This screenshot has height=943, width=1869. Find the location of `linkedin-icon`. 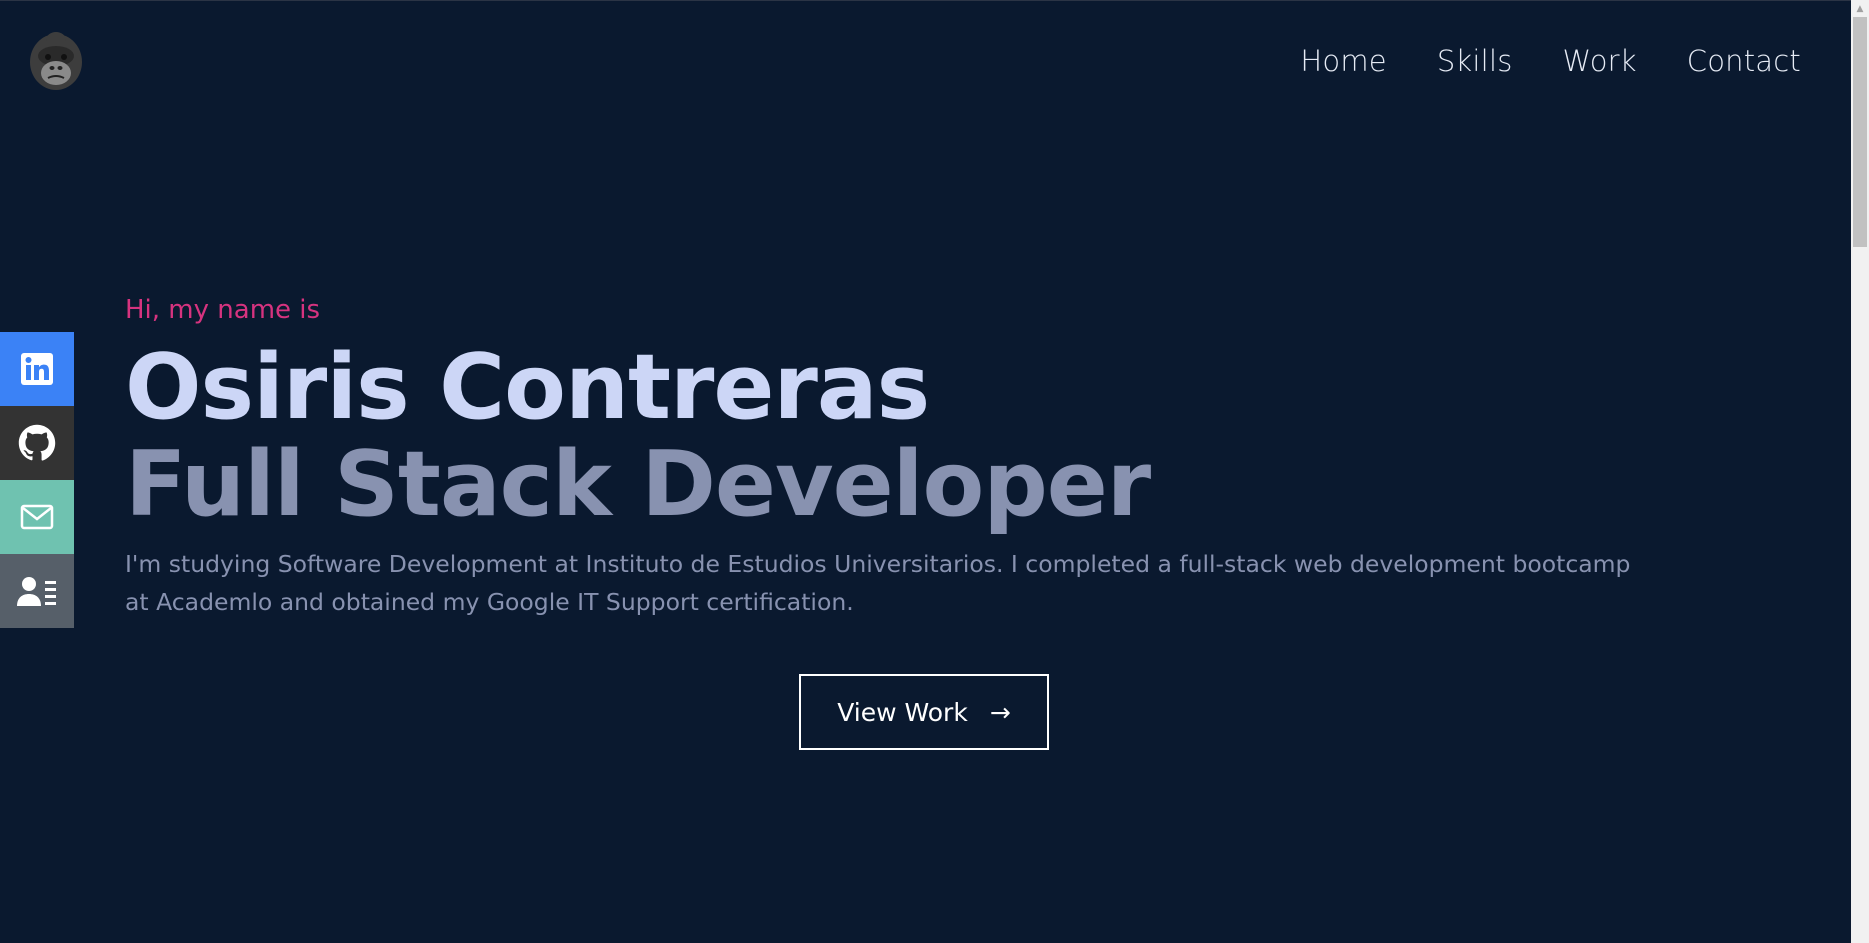

linkedin-icon is located at coordinates (37, 369).